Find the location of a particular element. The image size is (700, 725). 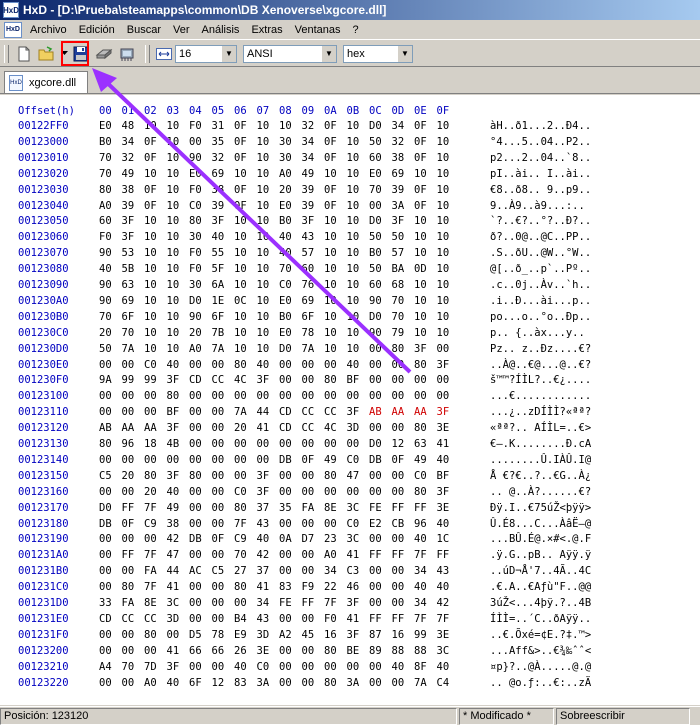

ascii-text: °4...5..04..P2.. is located at coordinates (540, 142).